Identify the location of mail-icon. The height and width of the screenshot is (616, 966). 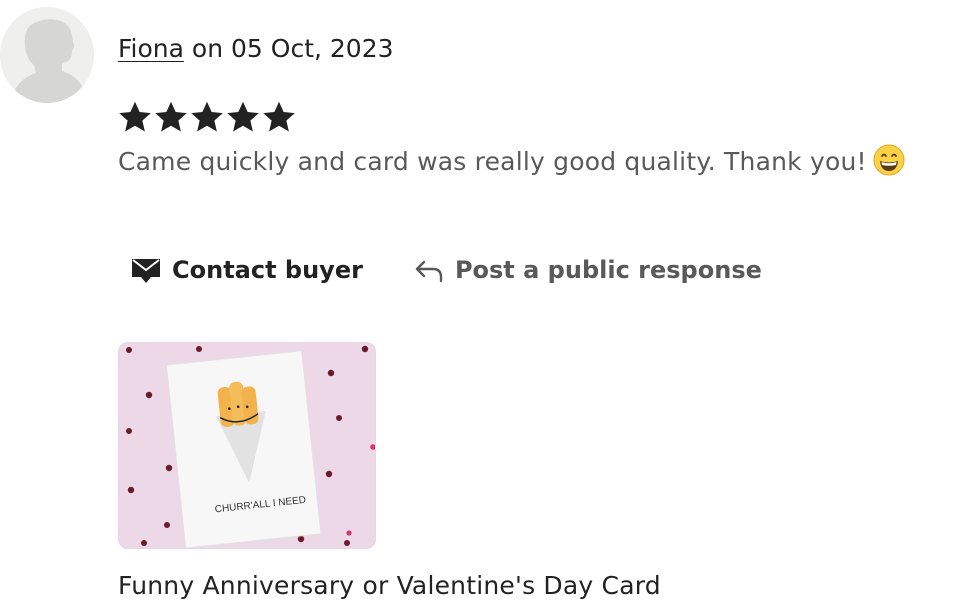
(146, 271).